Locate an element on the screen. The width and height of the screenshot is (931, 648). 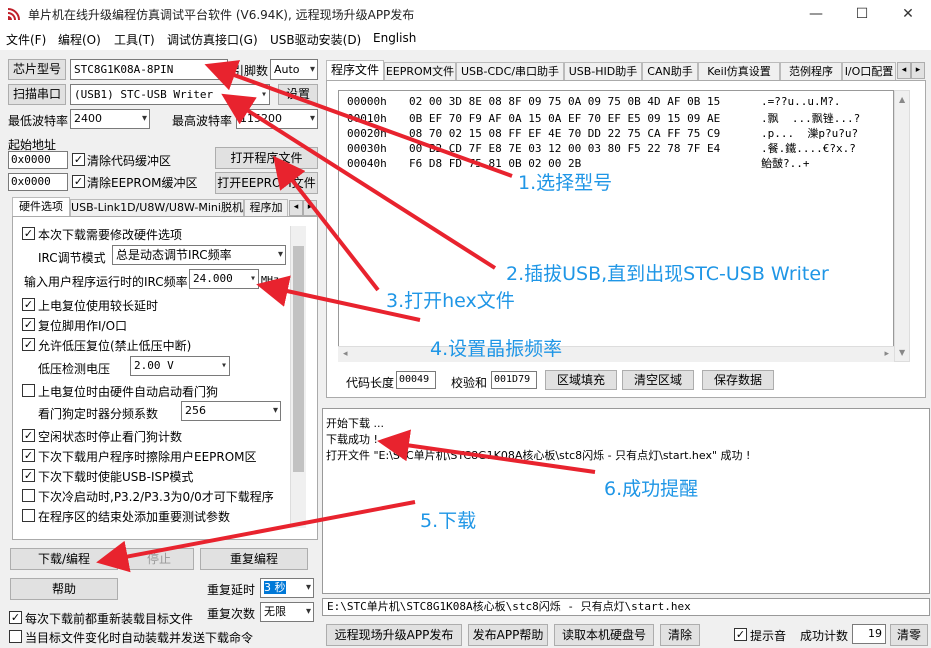
arrow-step2 is located at coordinates (359, 181).